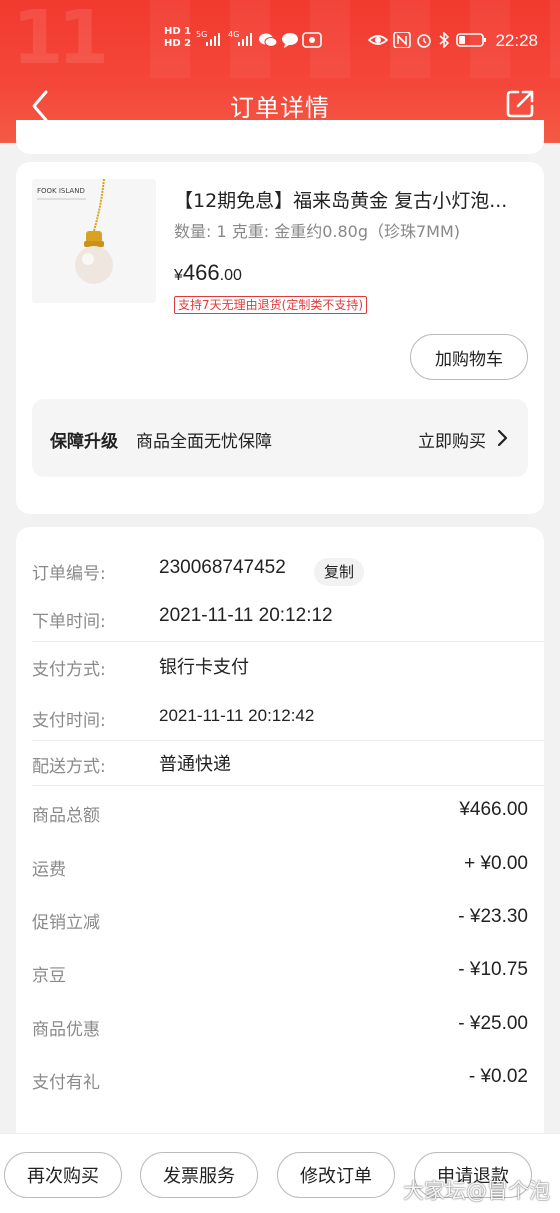  Describe the element at coordinates (378, 40) in the screenshot. I see `eye-icon` at that location.